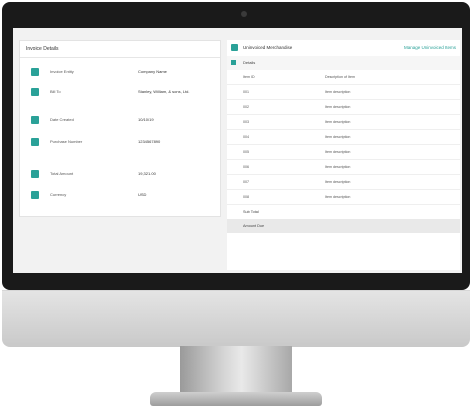 The height and width of the screenshot is (414, 472). I want to click on field-value: Company Name, so click(152, 71).